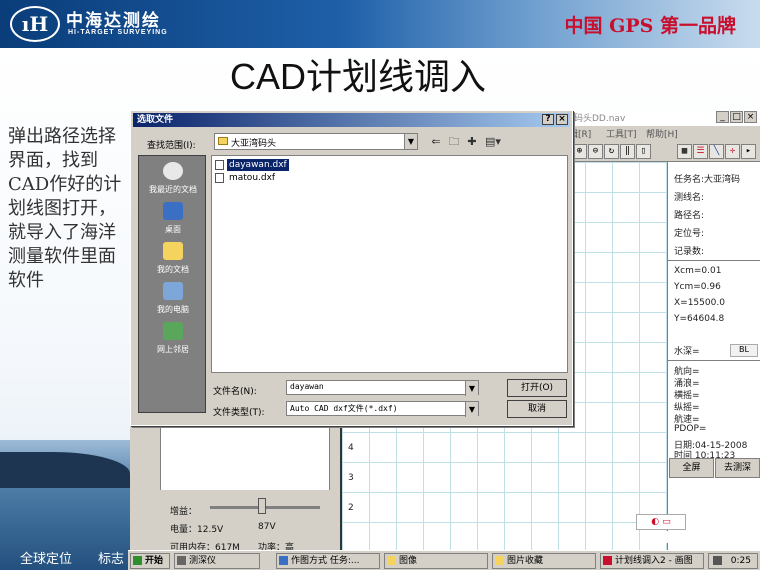 This screenshot has height=570, width=760. What do you see at coordinates (358, 76) in the screenshot?
I see `slide-title: CAD计划线调入` at bounding box center [358, 76].